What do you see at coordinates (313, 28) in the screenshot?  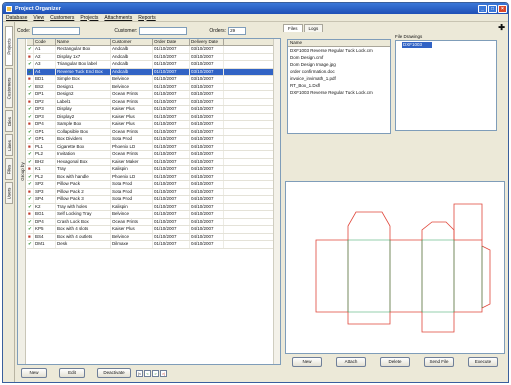 I see `tab-logs: Logs` at bounding box center [313, 28].